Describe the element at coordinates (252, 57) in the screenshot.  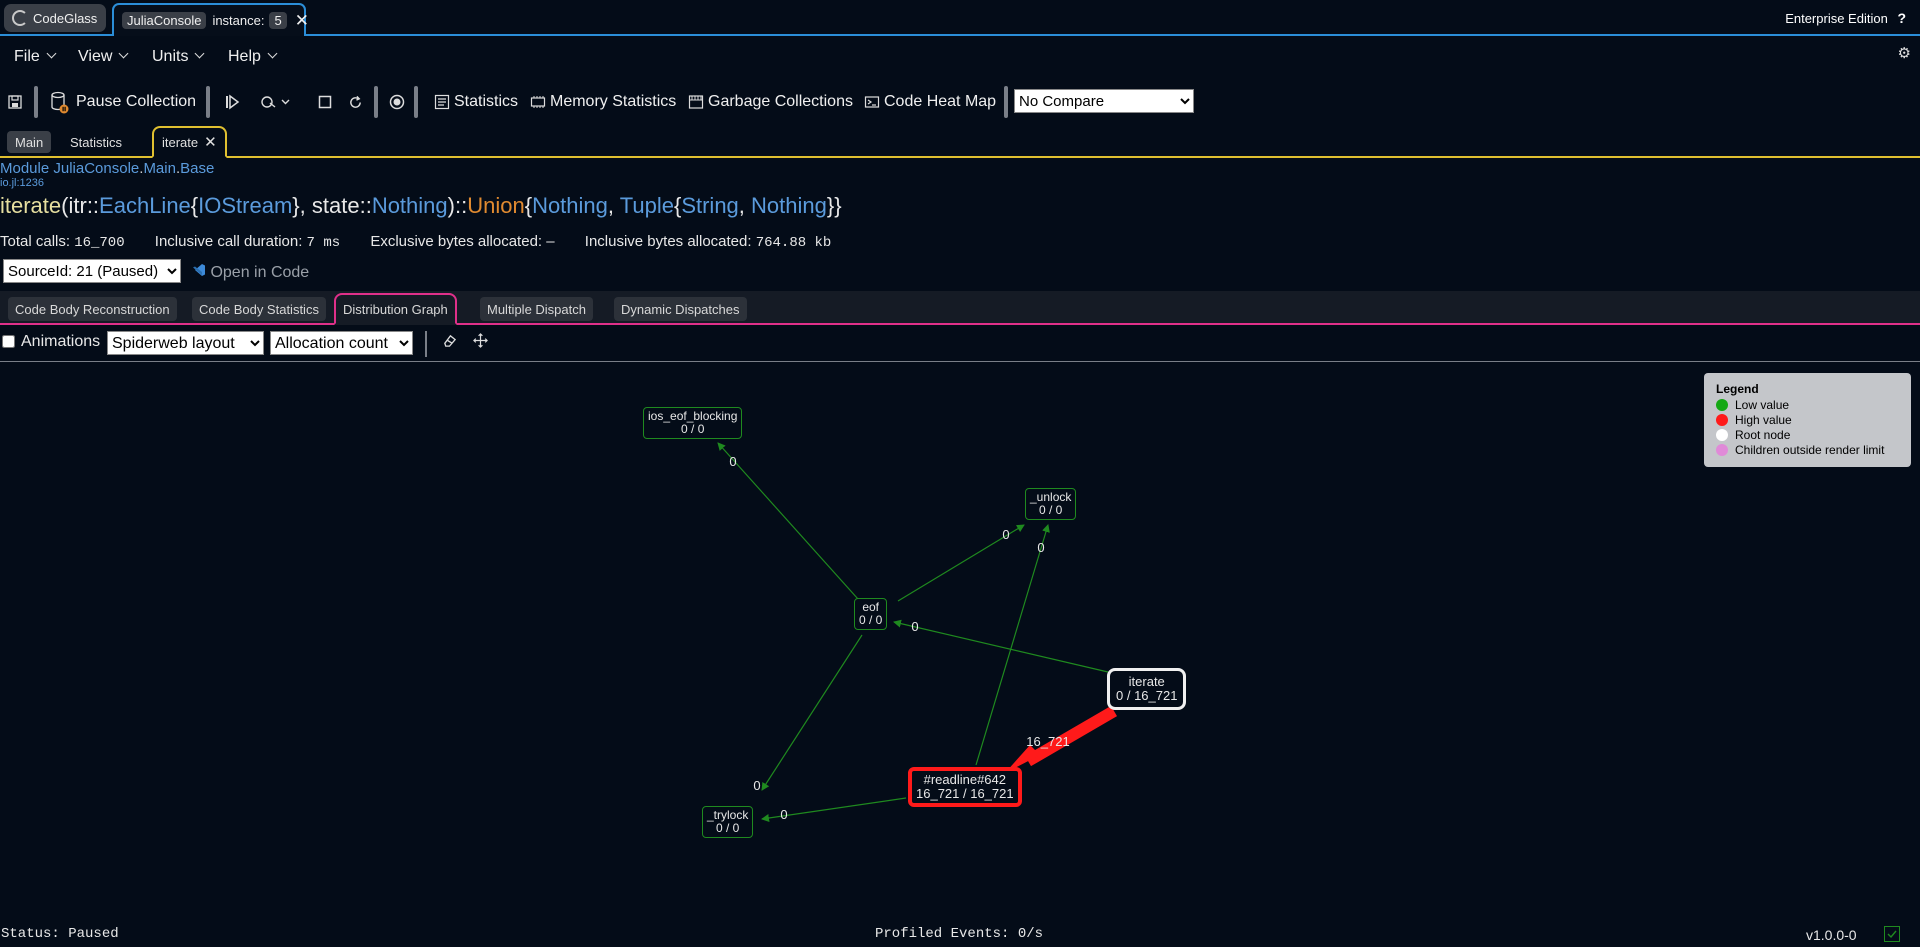
I see `menu-help: Help` at that location.